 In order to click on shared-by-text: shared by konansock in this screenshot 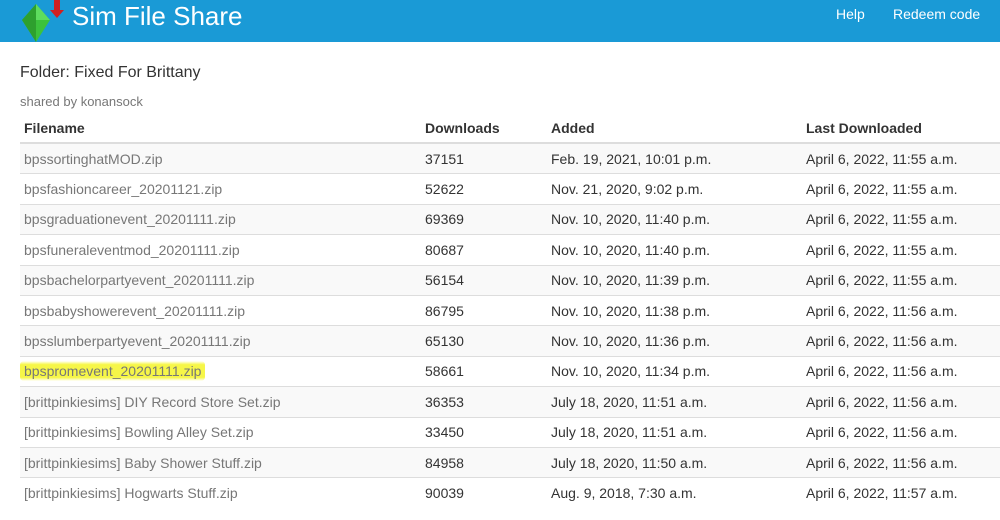, I will do `click(81, 101)`.